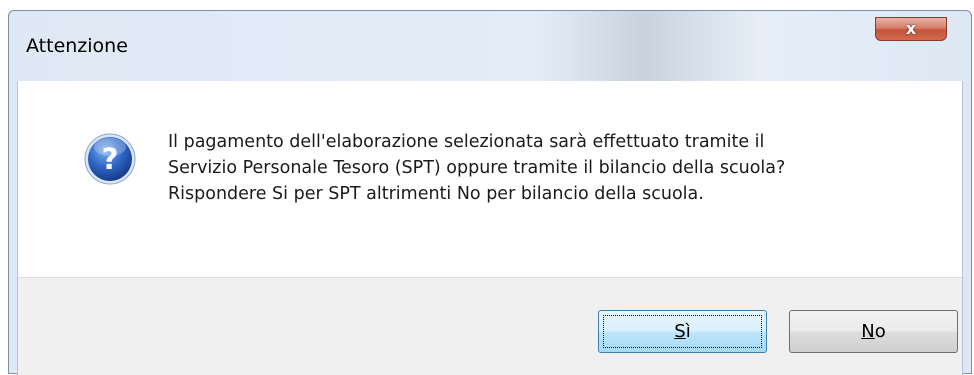 This screenshot has height=375, width=974. I want to click on yes-button-label: Sì, so click(682, 331).